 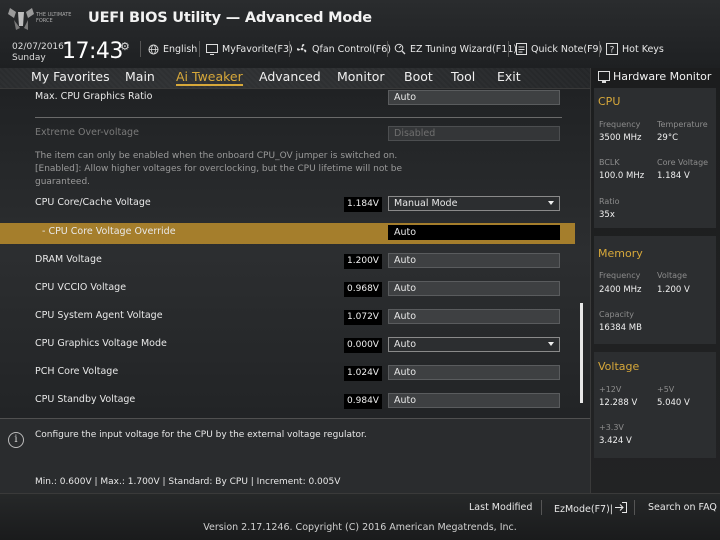 I want to click on dropdown-value: Auto, so click(x=405, y=344).